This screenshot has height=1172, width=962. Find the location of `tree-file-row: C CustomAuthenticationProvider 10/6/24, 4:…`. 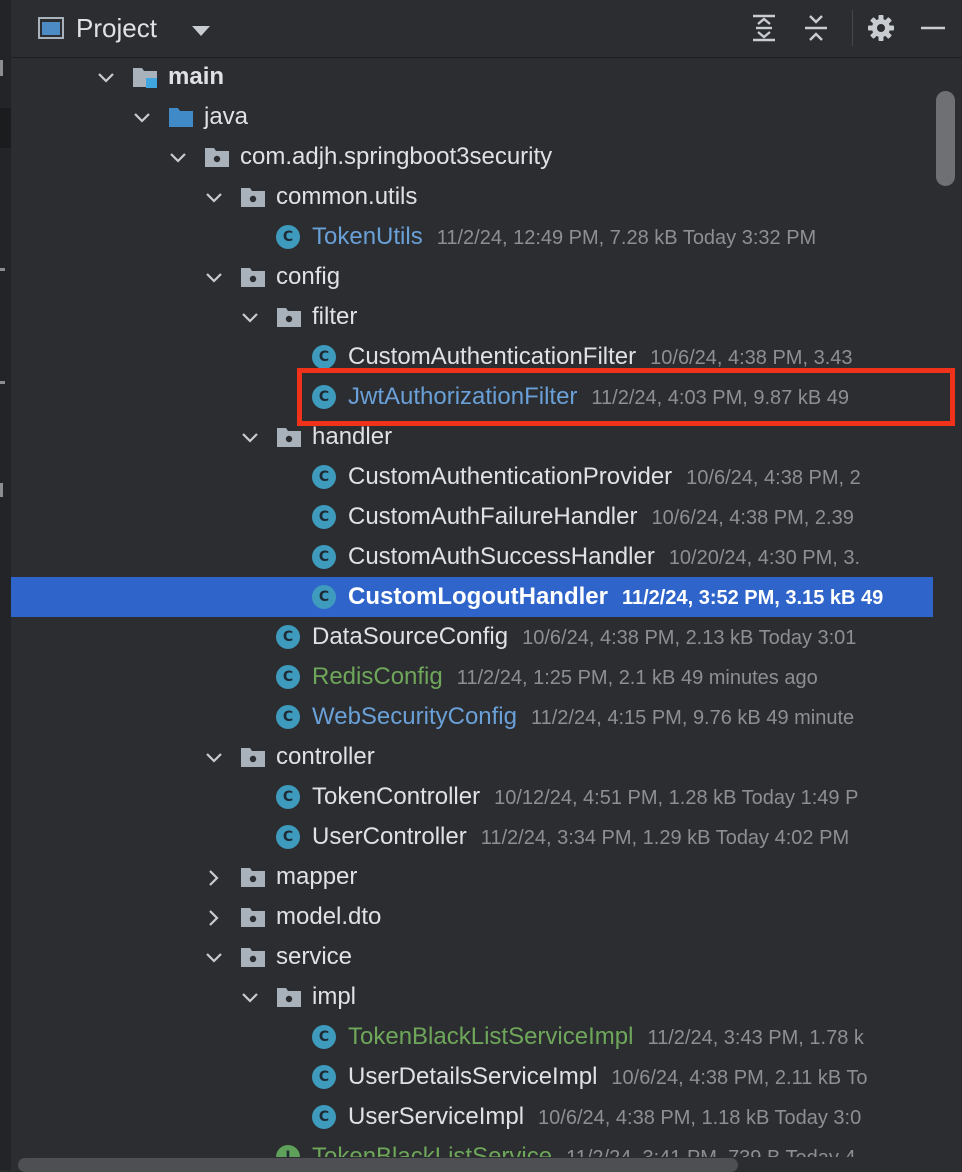

tree-file-row: C CustomAuthenticationProvider 10/6/24, 4:… is located at coordinates (472, 477).